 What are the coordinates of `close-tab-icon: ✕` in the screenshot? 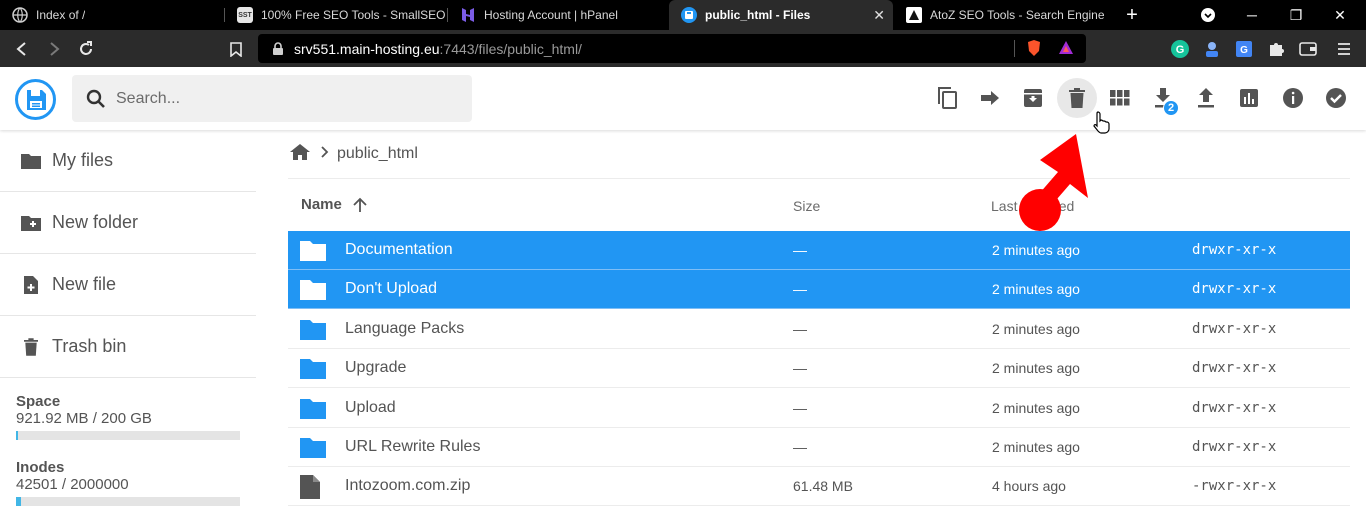 It's located at (879, 15).